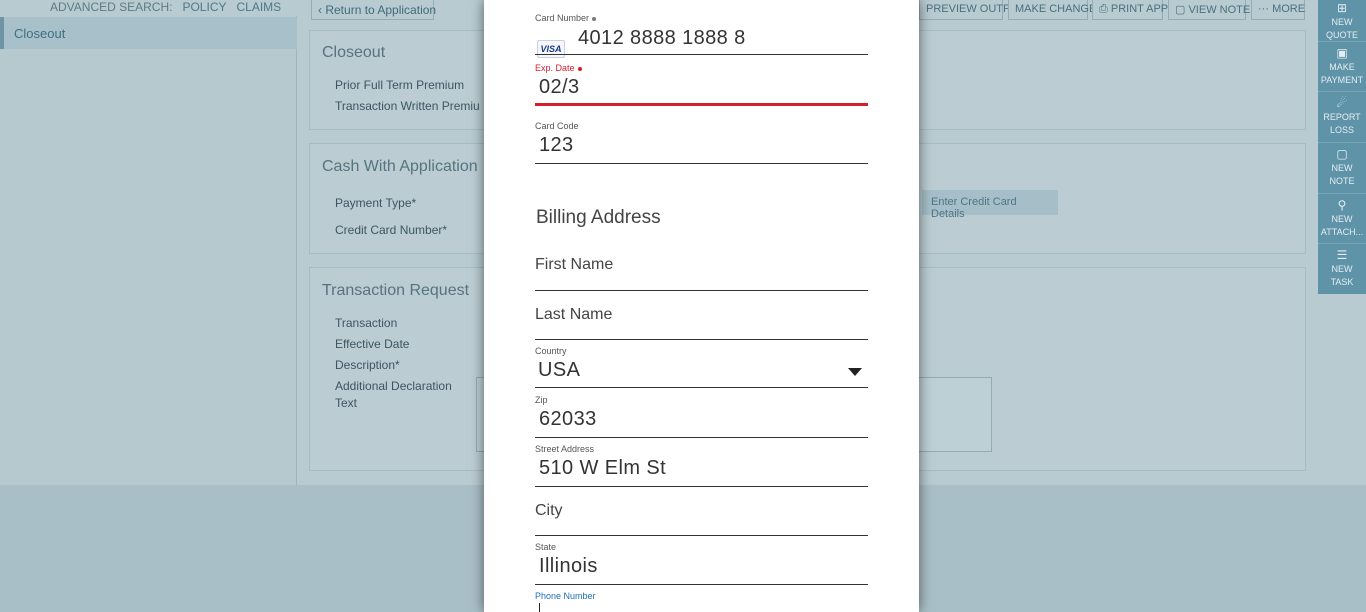 The image size is (1366, 612). Describe the element at coordinates (701, 339) in the screenshot. I see `last-name-underline` at that location.